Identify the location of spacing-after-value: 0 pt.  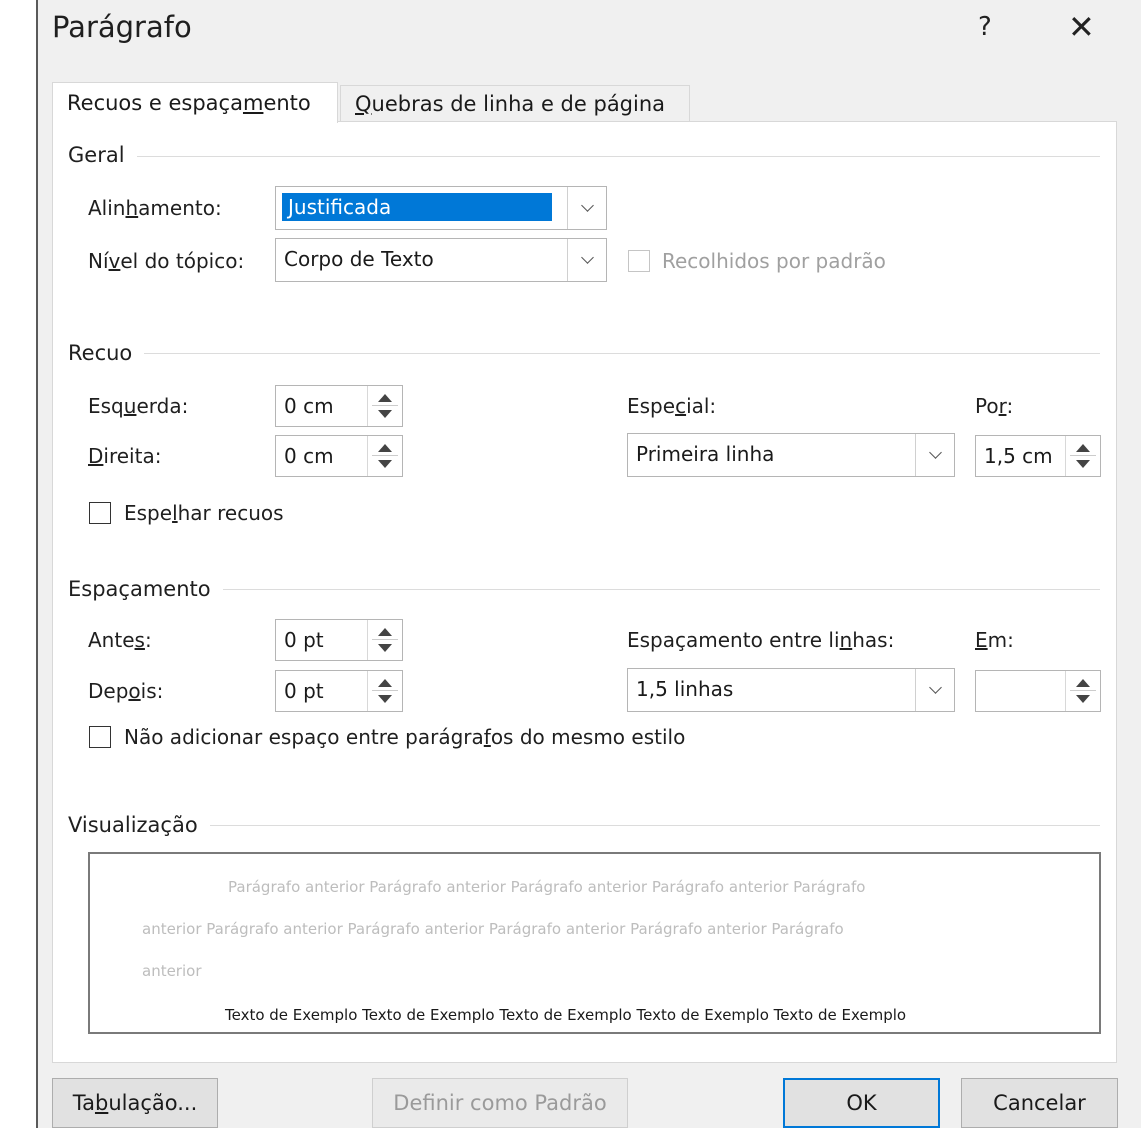
(304, 691).